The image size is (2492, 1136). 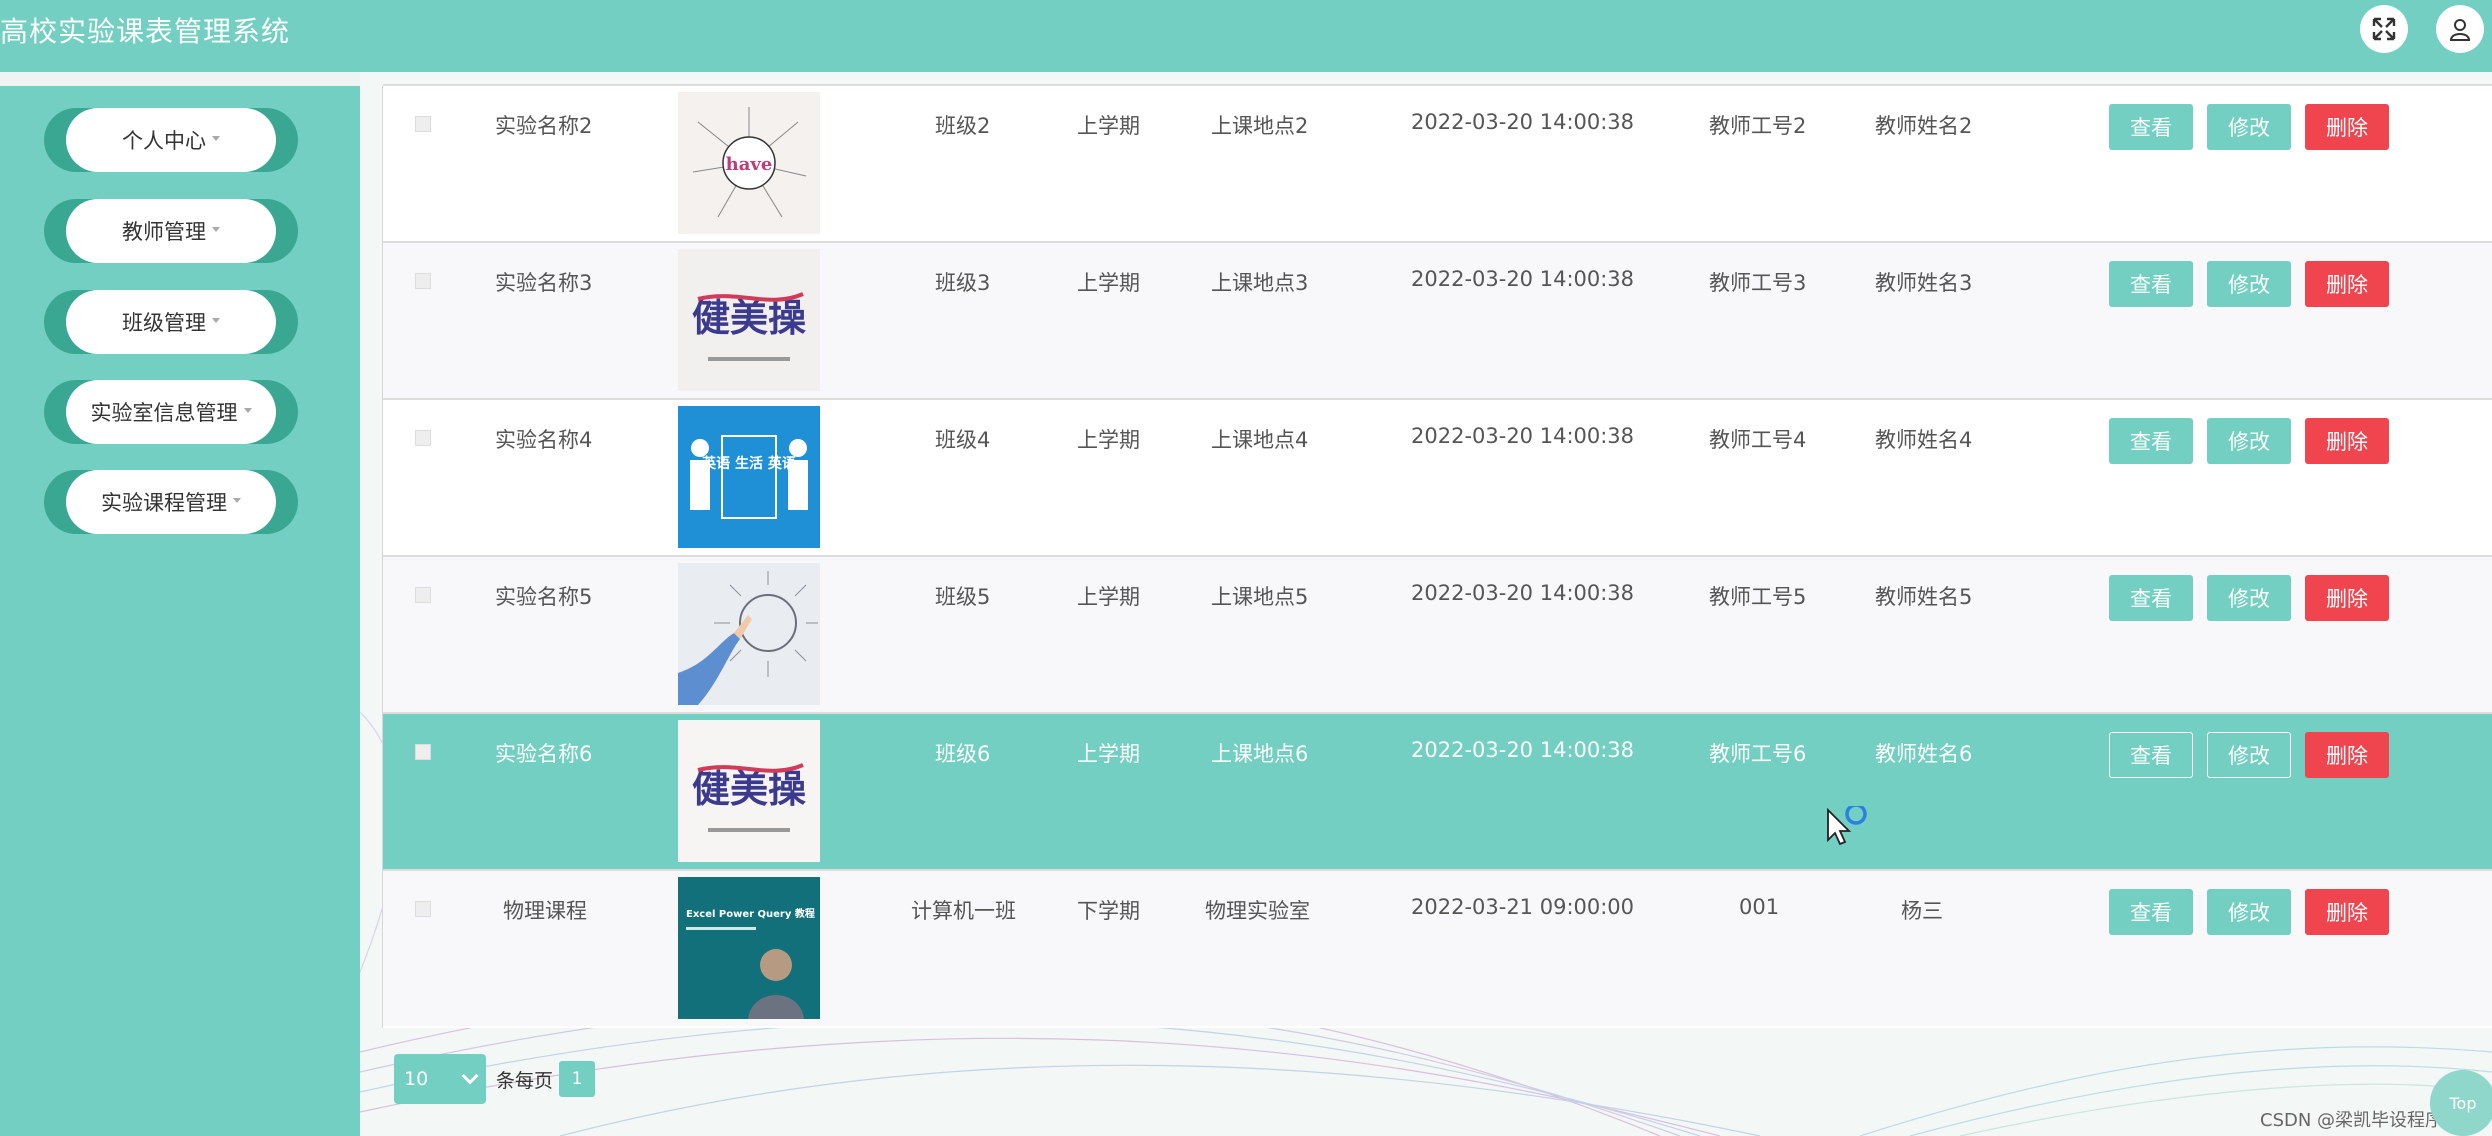 I want to click on cell-teacher-id: 001, so click(x=1759, y=907).